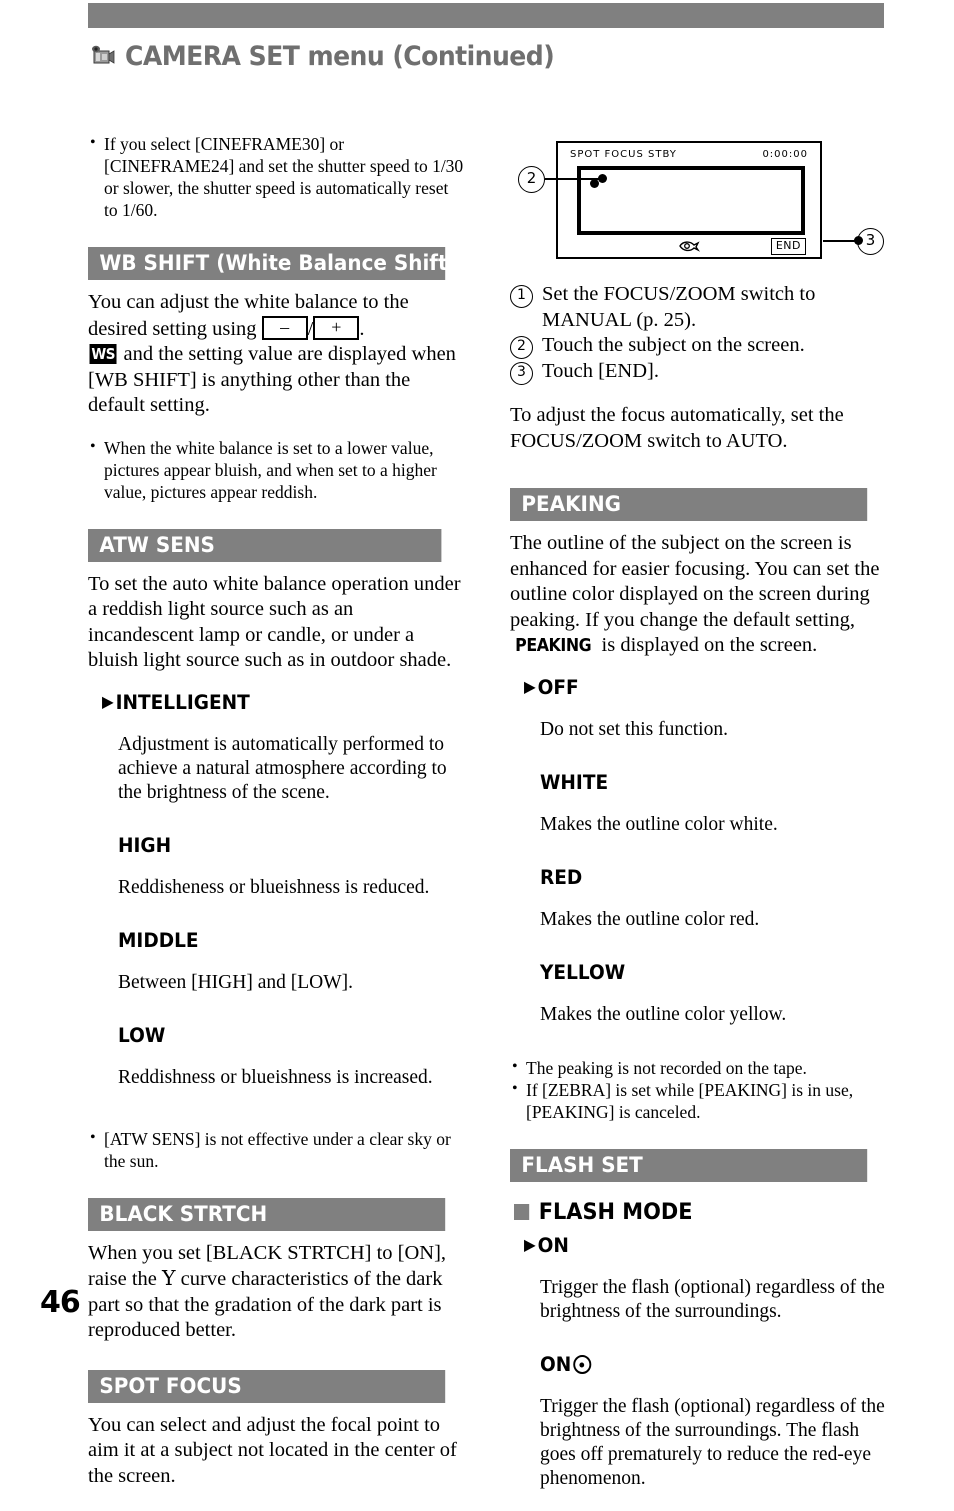 Image resolution: width=954 pixels, height=1511 pixels. Describe the element at coordinates (274, 702) in the screenshot. I see `option-intelligent: ▶ INTELLIGENT` at that location.